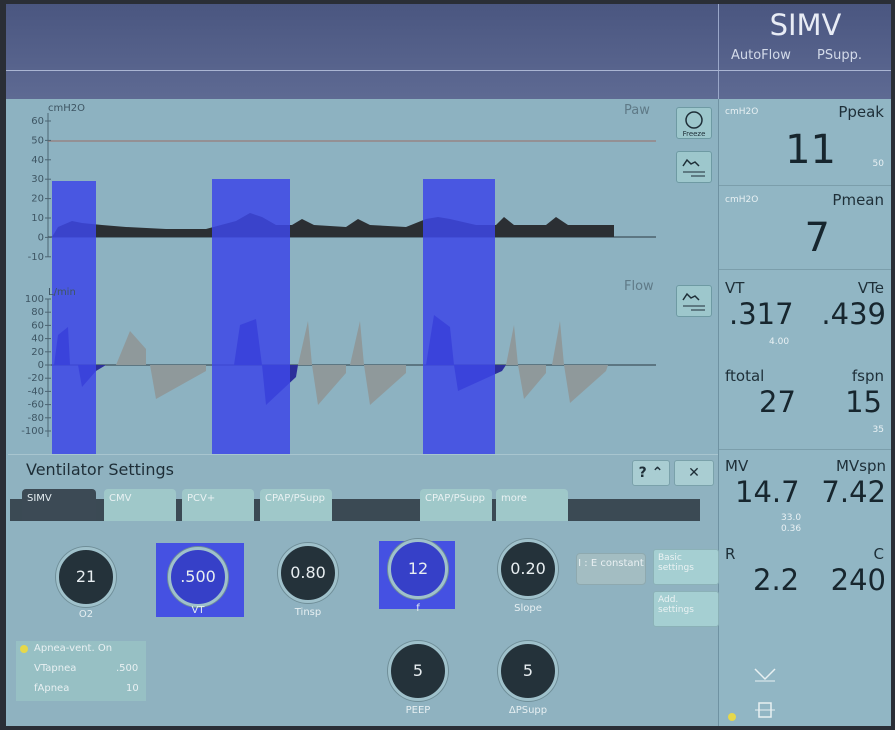 The width and height of the screenshot is (895, 730). Describe the element at coordinates (878, 430) in the screenshot. I see `fspn-limit: 35` at that location.